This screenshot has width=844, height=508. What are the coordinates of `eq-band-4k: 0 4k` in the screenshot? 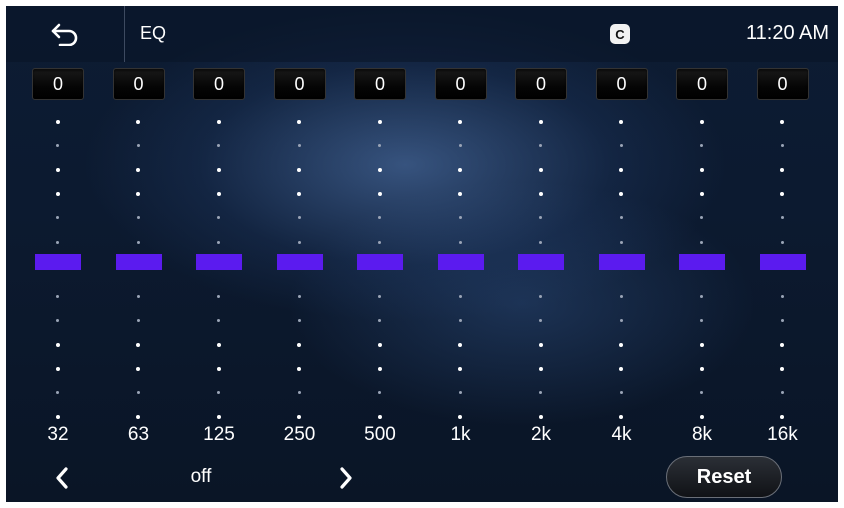 It's located at (622, 258).